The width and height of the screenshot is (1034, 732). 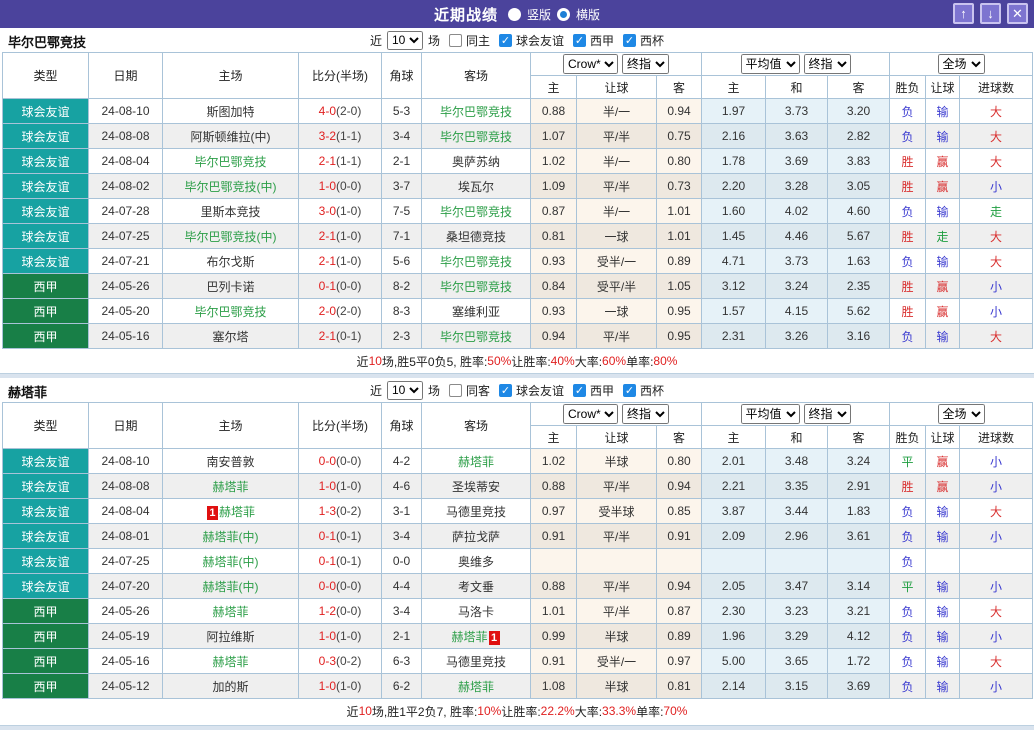 I want to click on col-crow-handicap: 让球, so click(x=616, y=437).